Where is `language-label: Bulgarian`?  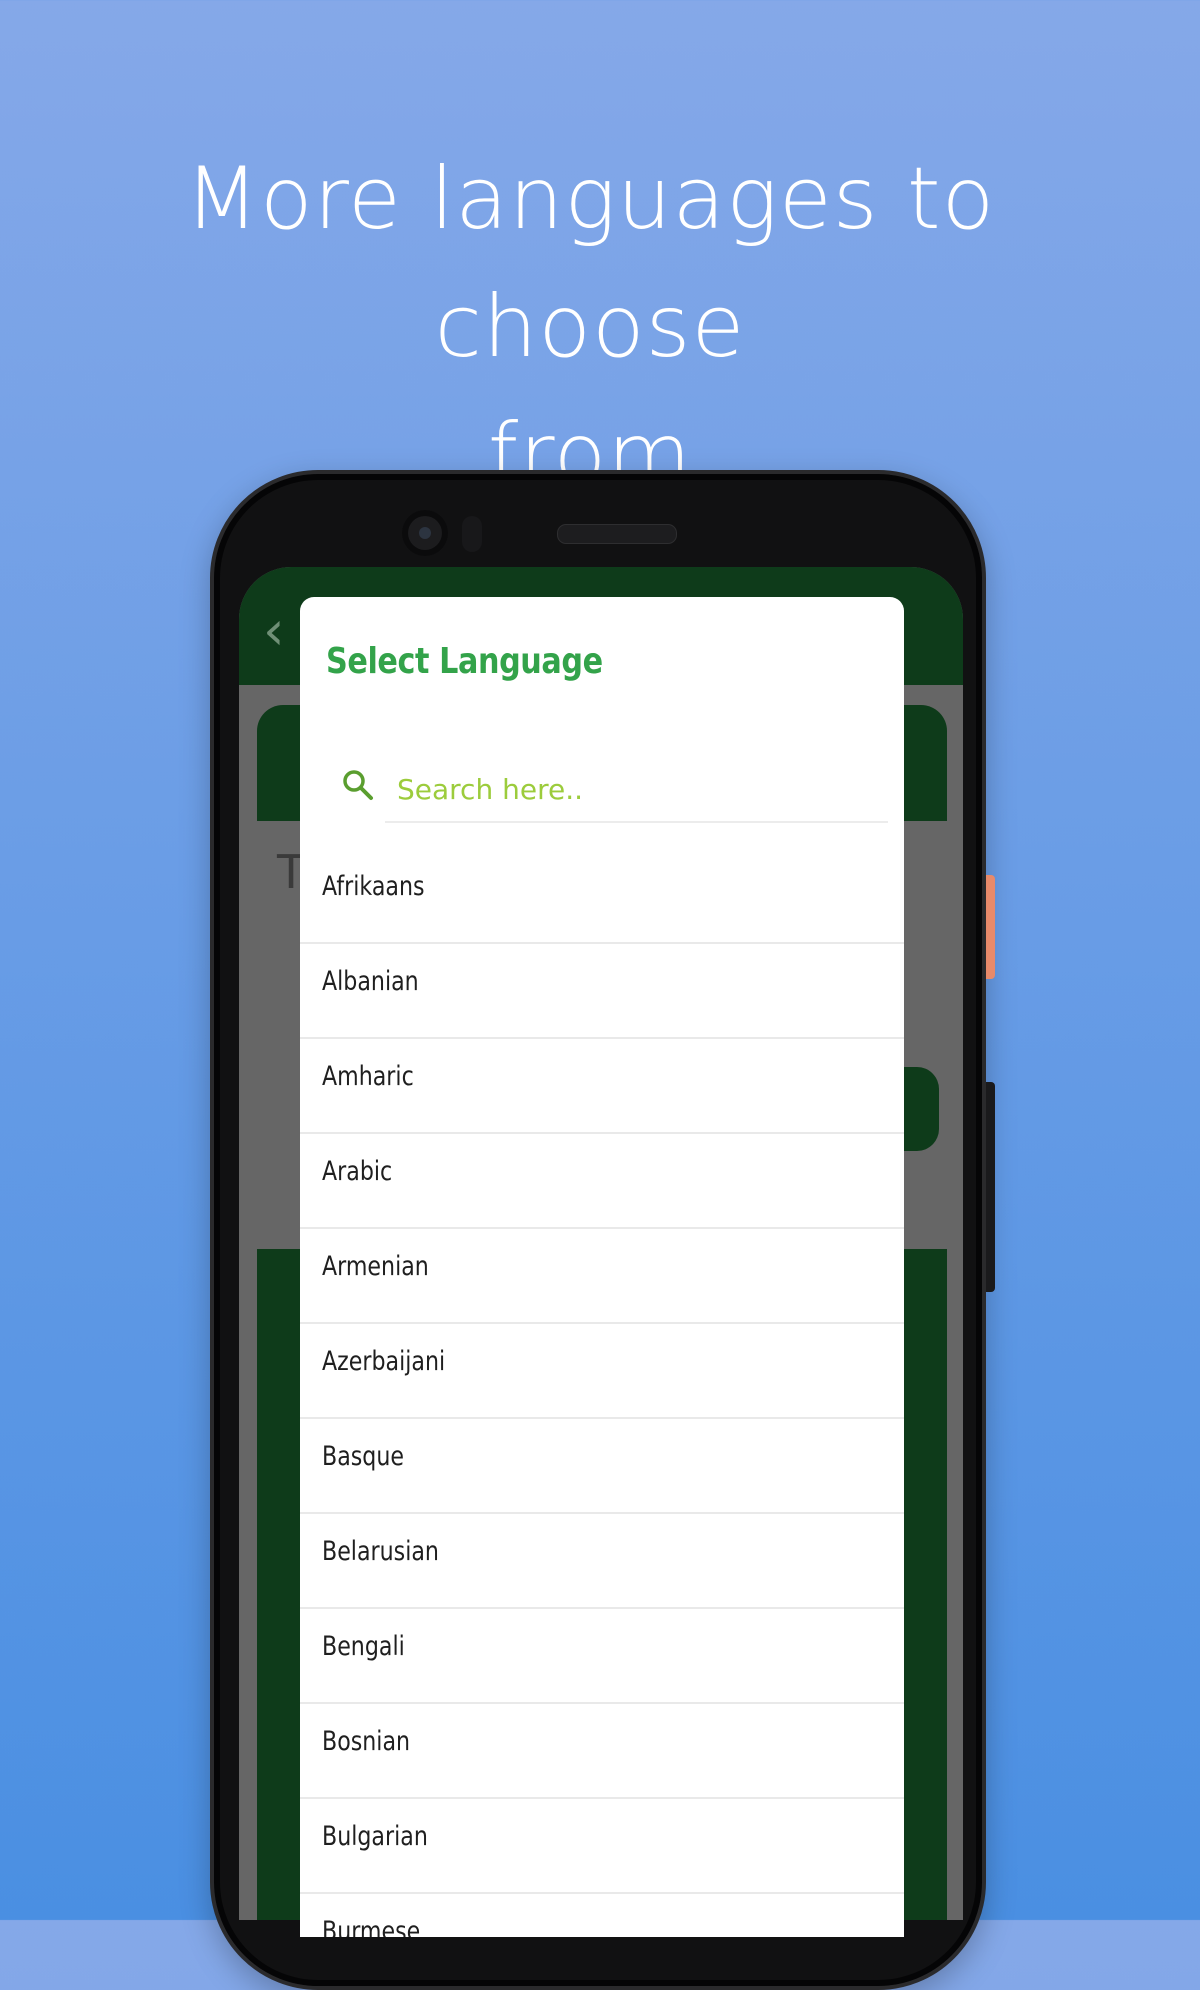
language-label: Bulgarian is located at coordinates (375, 1836).